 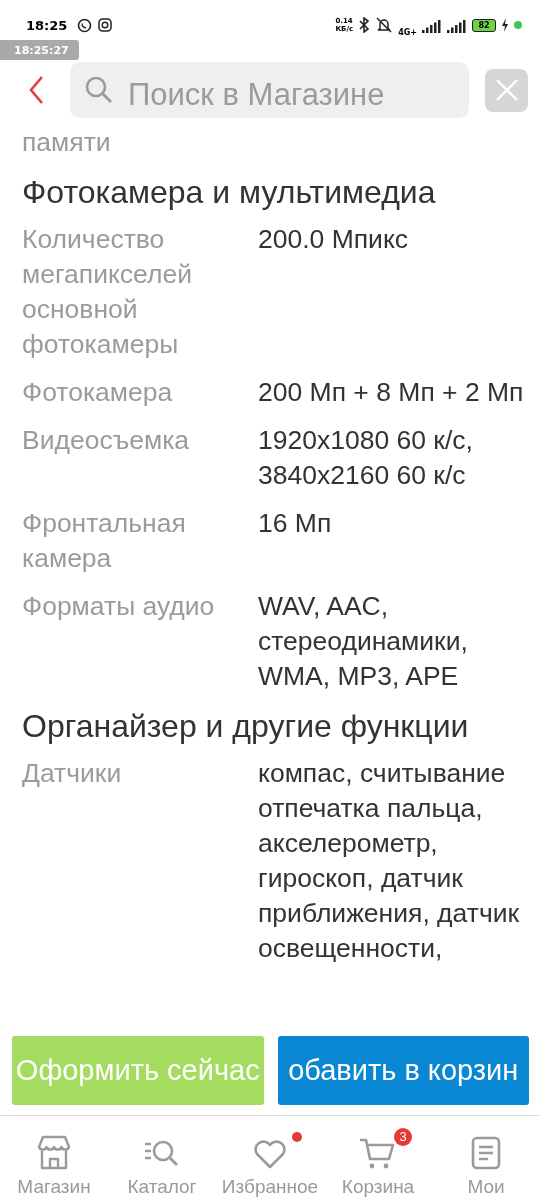 I want to click on network-type: 4G+, so click(x=407, y=32).